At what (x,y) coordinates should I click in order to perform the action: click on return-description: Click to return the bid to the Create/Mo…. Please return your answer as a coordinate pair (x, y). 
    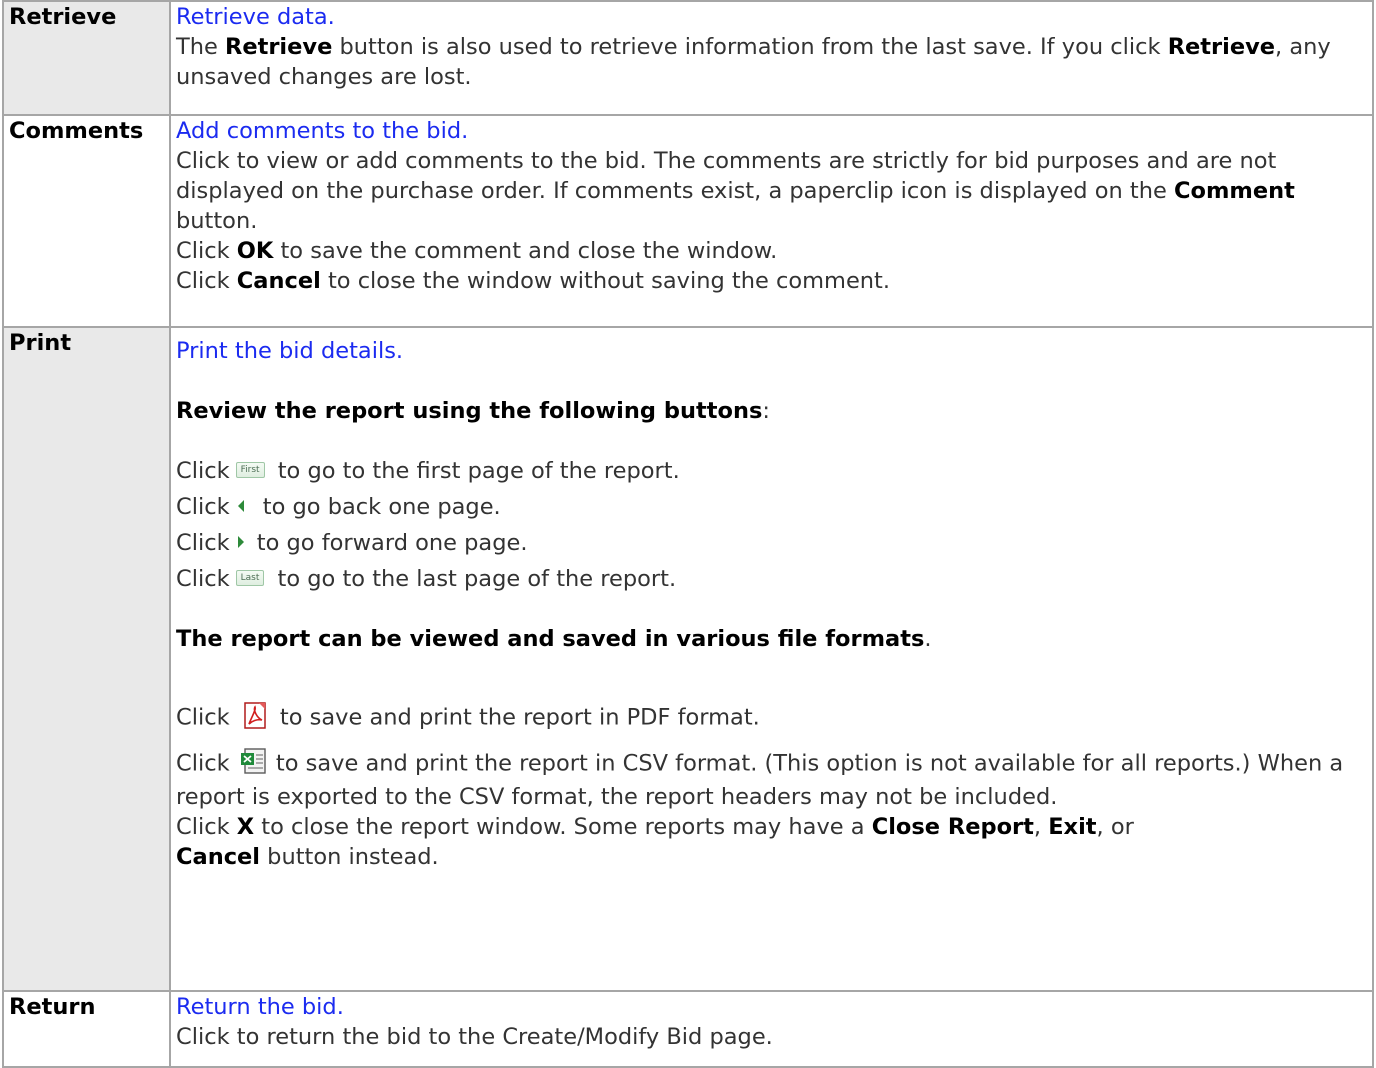
    Looking at the image, I should click on (474, 1037).